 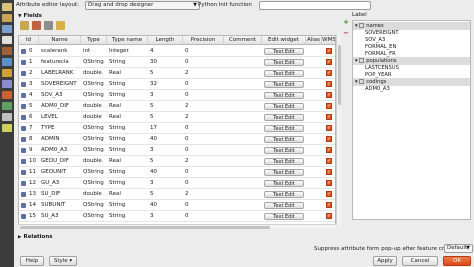 I want to click on suppress-form-combo: Default ▼, so click(x=458, y=248).